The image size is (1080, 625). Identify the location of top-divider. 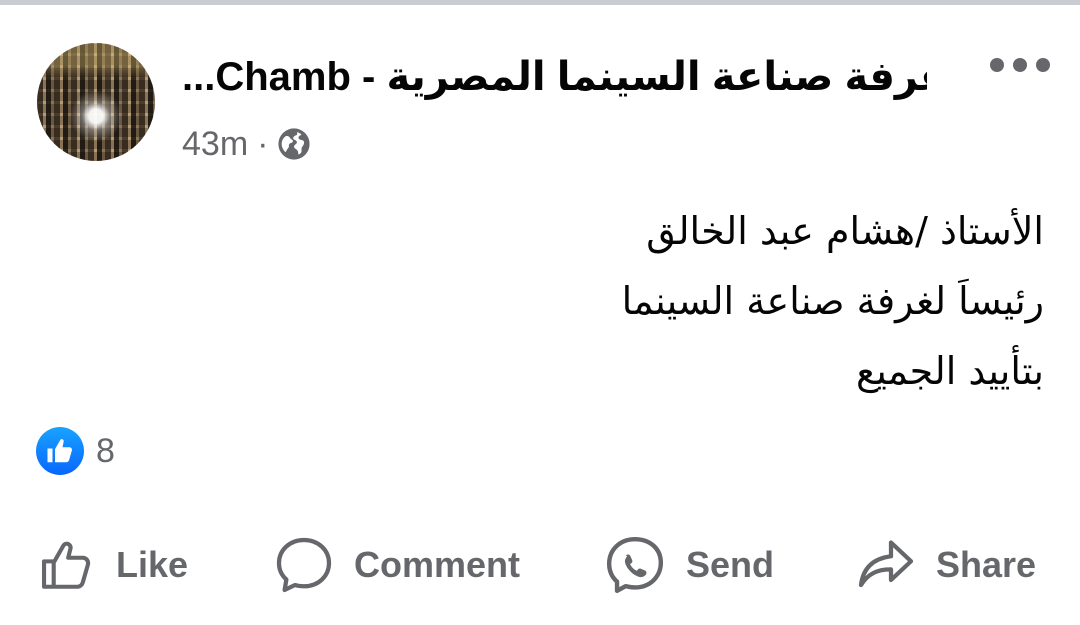
(540, 2).